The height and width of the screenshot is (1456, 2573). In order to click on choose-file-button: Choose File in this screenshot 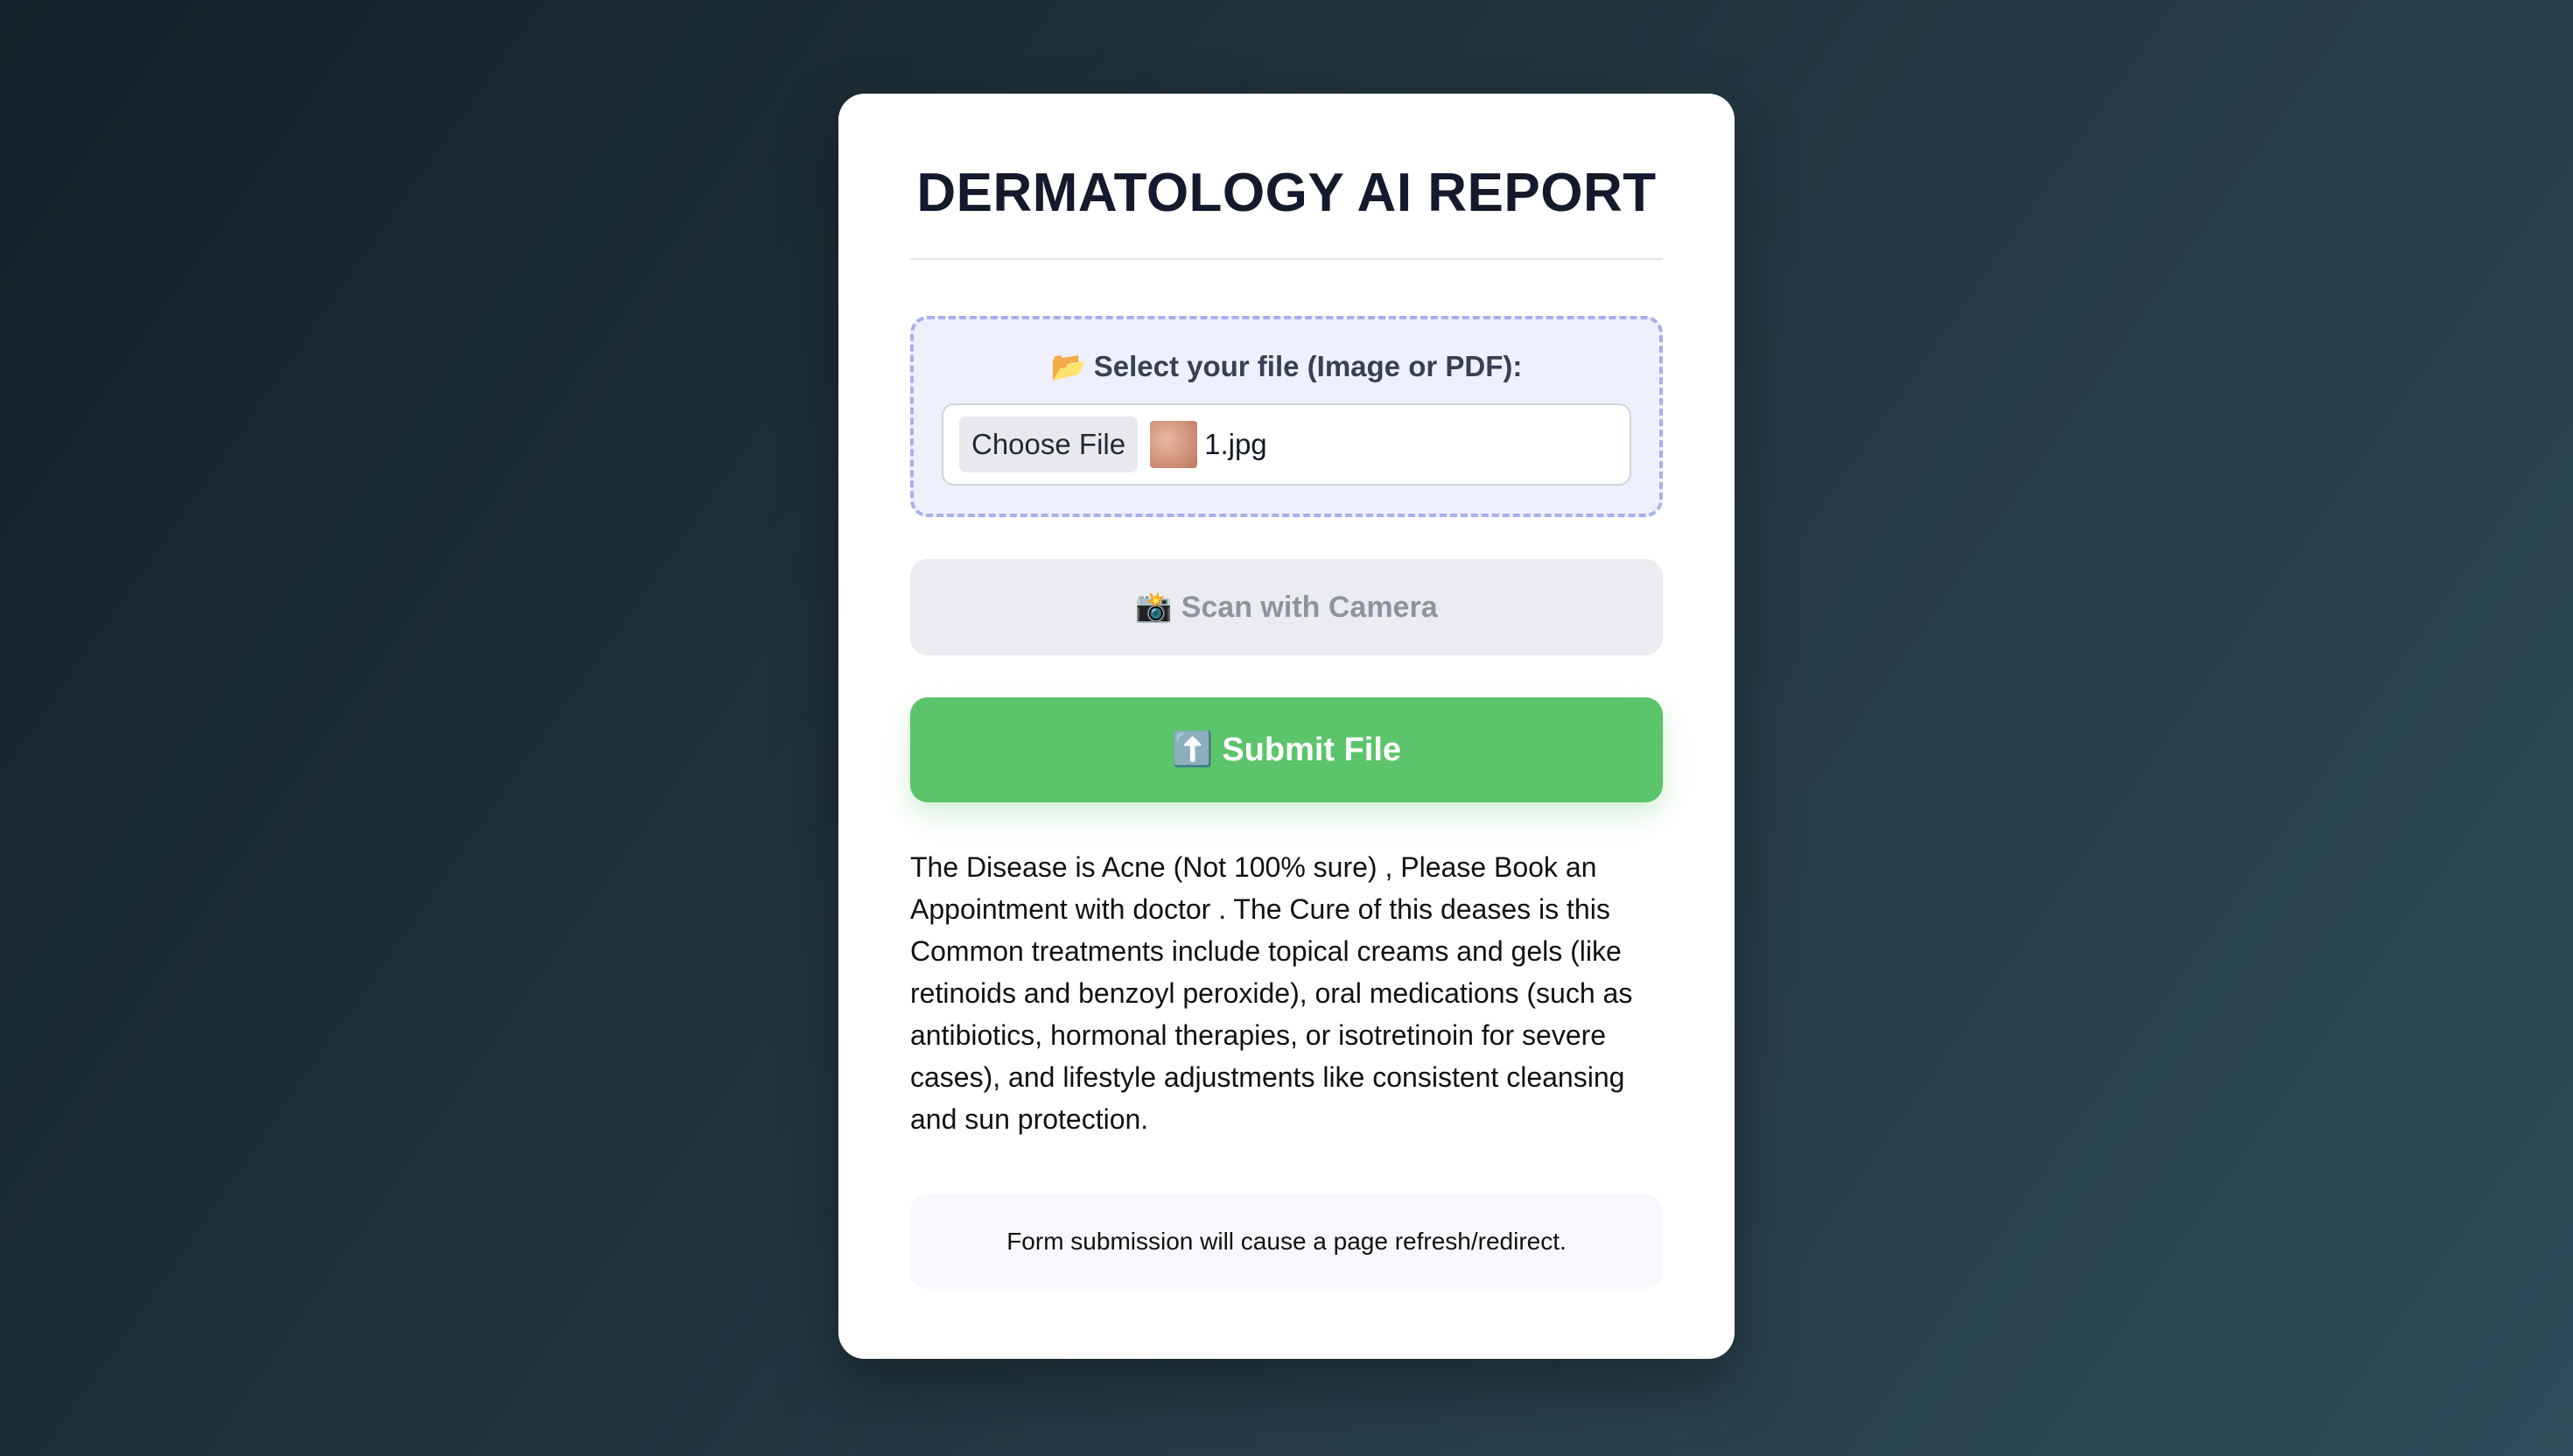, I will do `click(1049, 444)`.